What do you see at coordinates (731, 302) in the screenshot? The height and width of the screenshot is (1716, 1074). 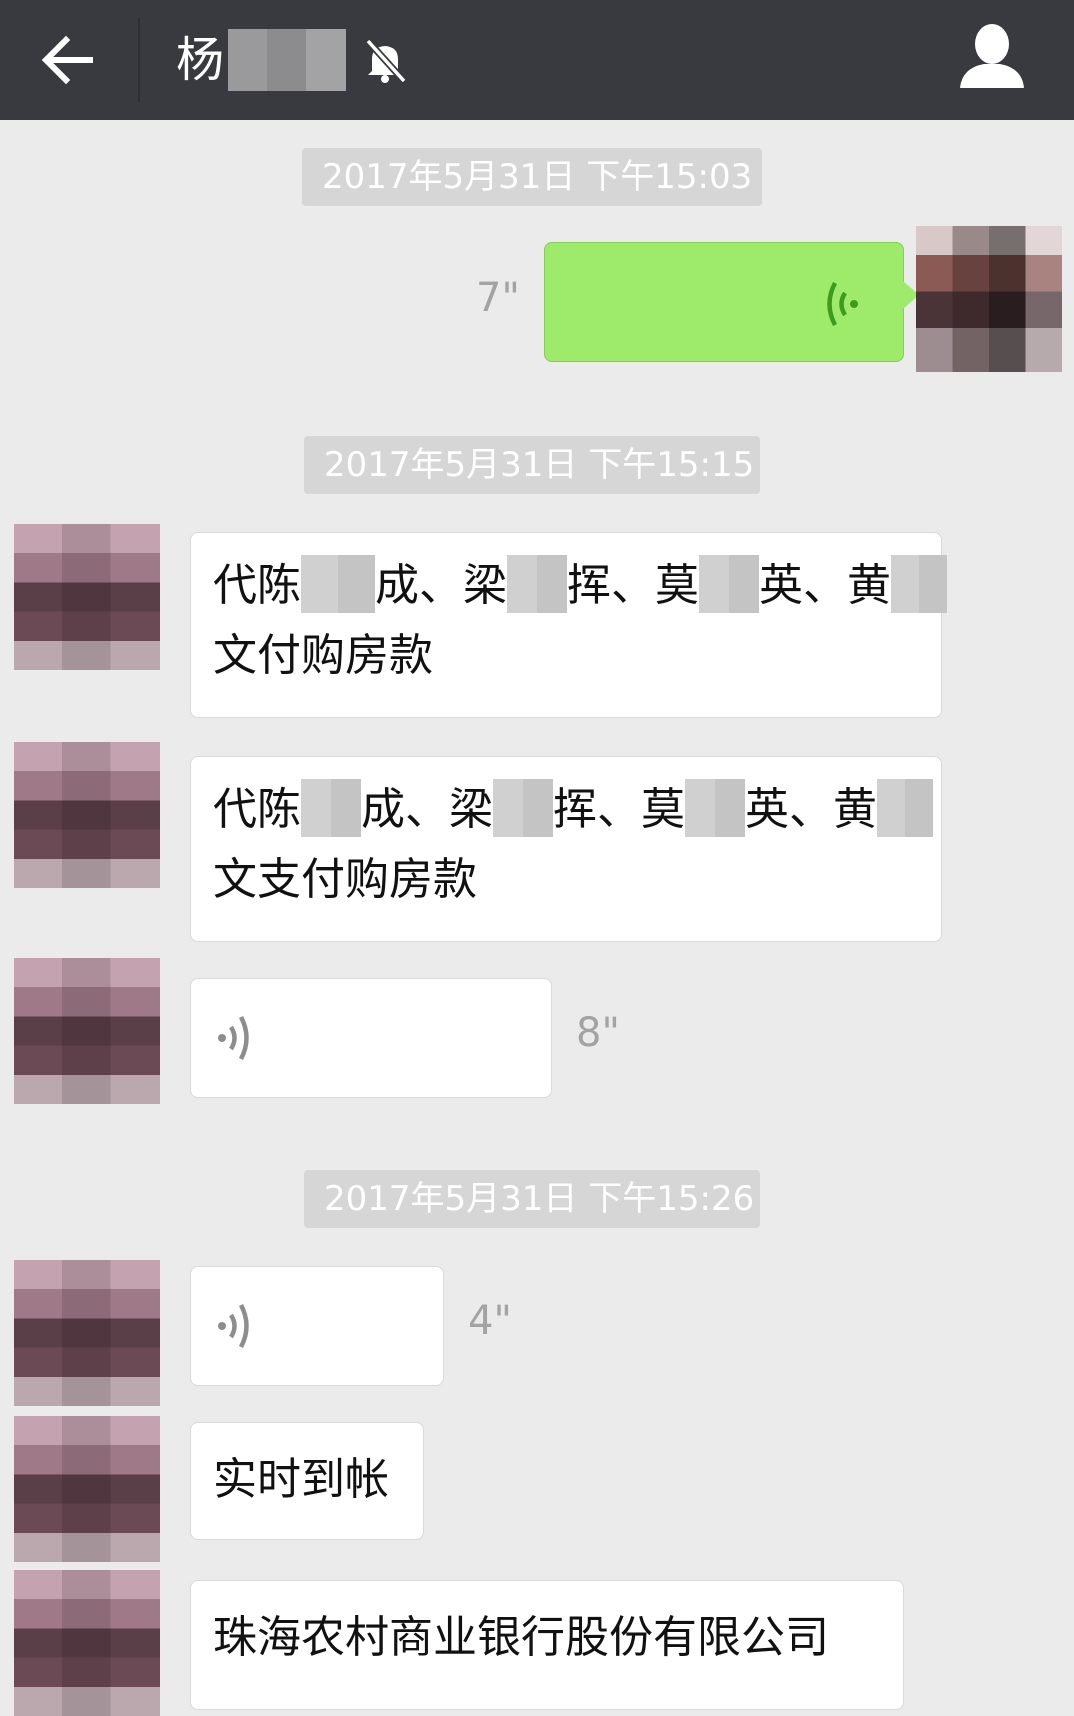 I see `sent-voice-message` at bounding box center [731, 302].